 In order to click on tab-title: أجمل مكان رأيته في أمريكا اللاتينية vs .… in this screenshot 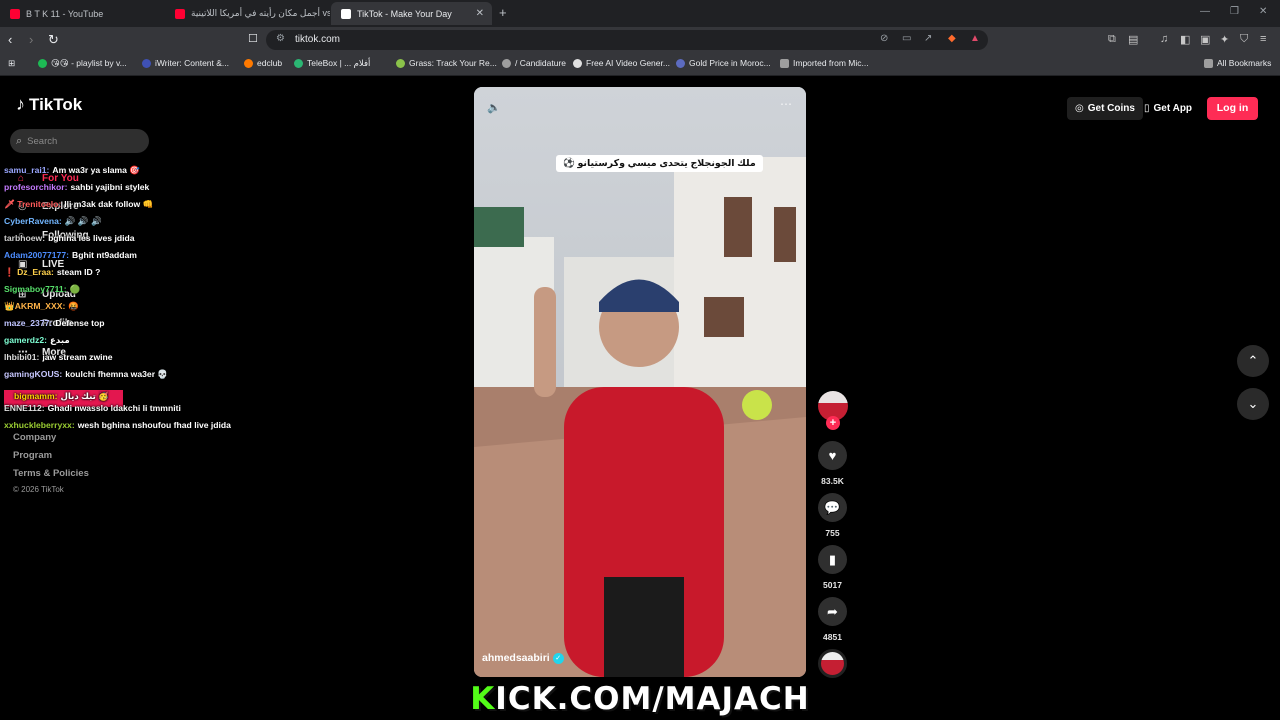, I will do `click(260, 13)`.